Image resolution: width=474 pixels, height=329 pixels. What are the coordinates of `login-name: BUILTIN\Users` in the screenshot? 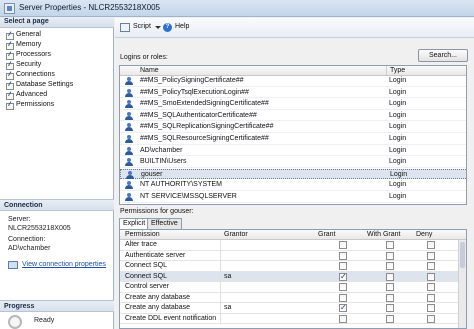 It's located at (163, 162).